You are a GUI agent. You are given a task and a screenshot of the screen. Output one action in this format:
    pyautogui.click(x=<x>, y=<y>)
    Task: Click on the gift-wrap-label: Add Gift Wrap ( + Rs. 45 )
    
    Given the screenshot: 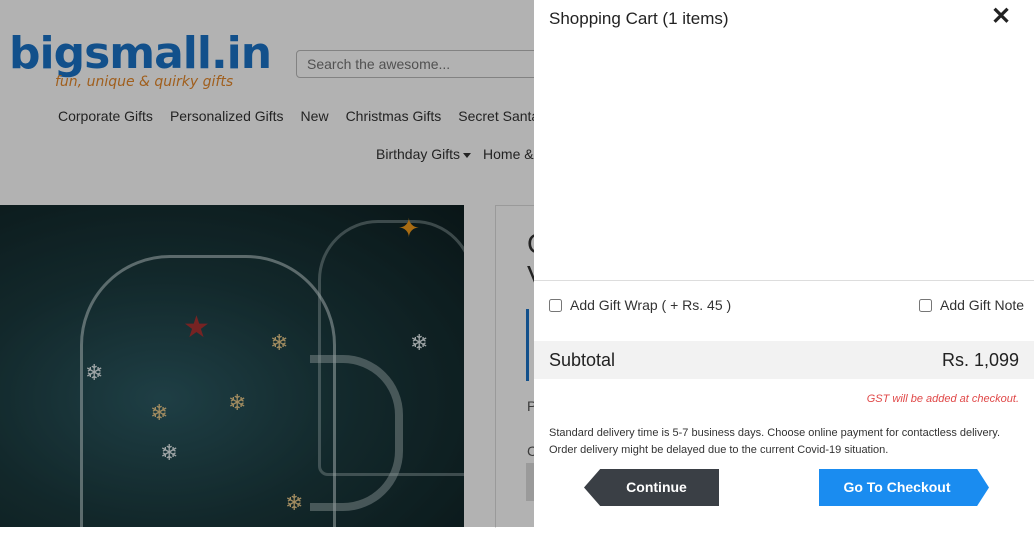 What is the action you would take?
    pyautogui.click(x=651, y=305)
    